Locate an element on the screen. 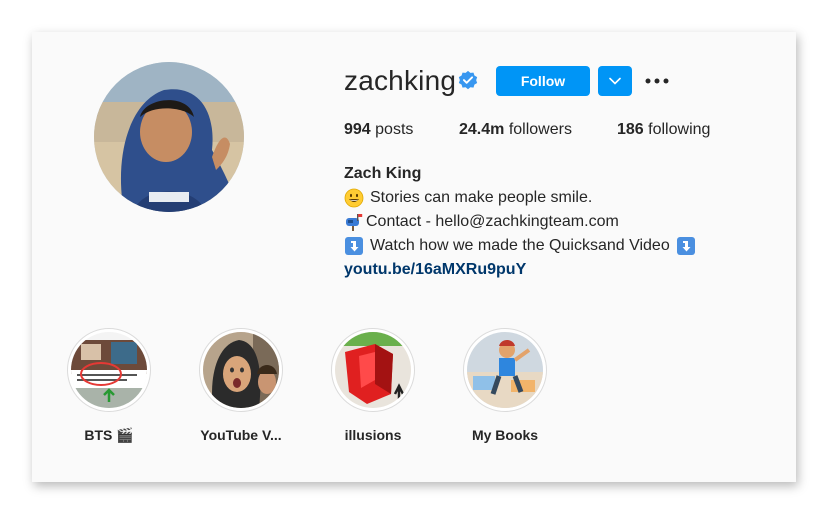 The width and height of the screenshot is (829, 517). more-options-icon is located at coordinates (657, 81).